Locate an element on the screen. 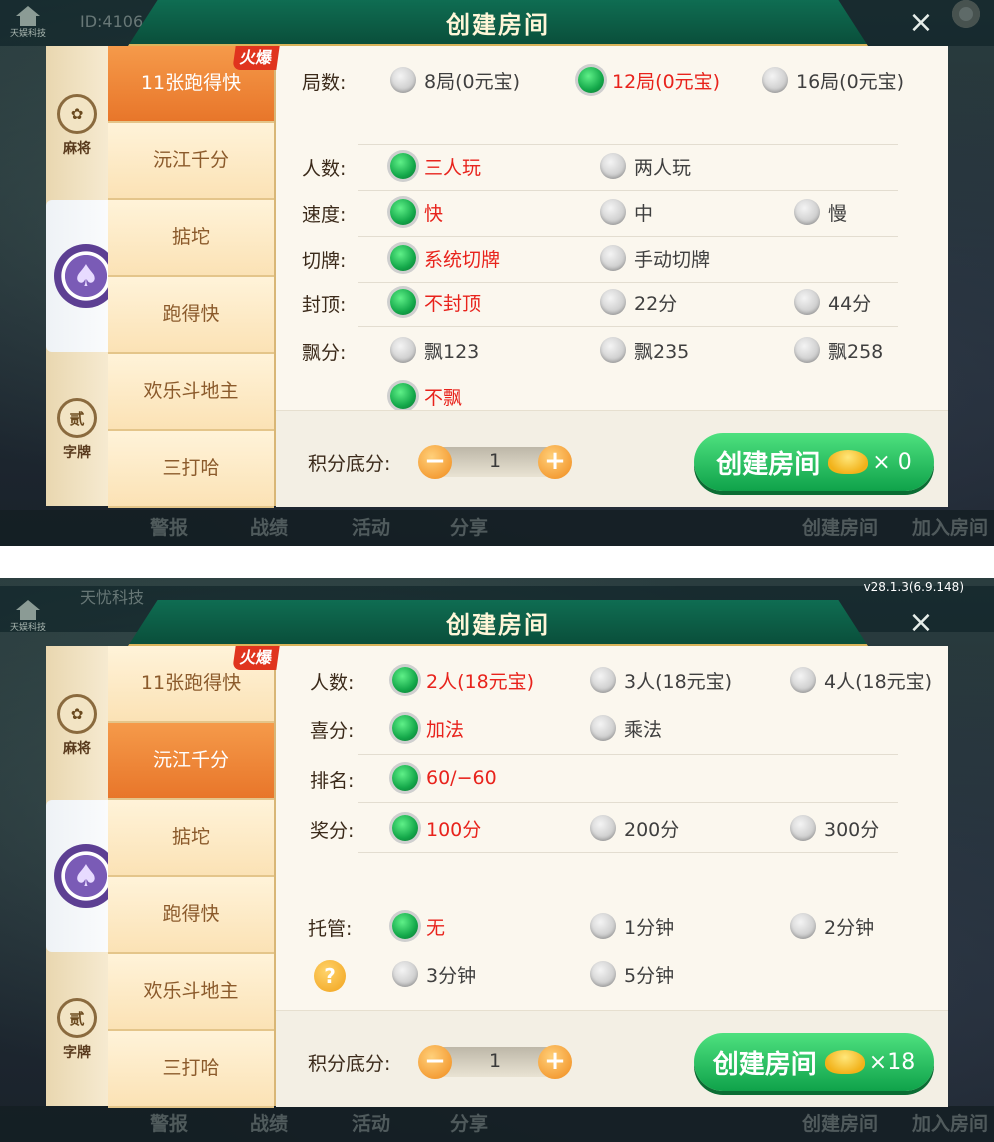  radio-option: 12局(0元宝) is located at coordinates (649, 80).